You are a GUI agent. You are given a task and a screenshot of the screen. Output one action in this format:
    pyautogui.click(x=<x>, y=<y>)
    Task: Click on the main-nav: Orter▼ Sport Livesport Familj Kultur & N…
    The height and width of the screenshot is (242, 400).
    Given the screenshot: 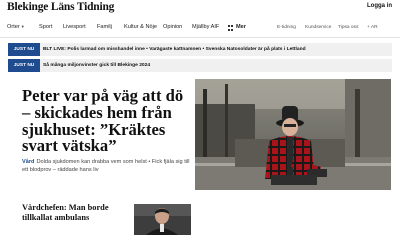 What is the action you would take?
    pyautogui.click(x=200, y=28)
    